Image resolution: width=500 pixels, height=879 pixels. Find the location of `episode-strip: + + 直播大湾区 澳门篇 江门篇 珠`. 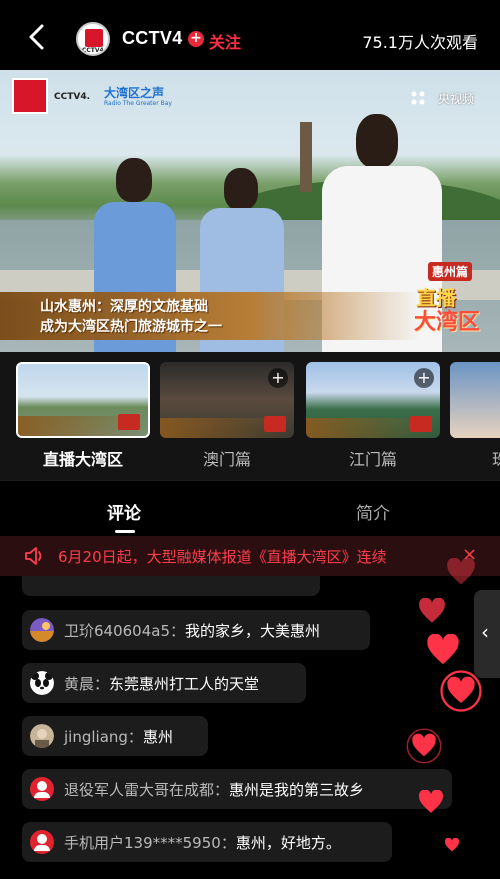

episode-strip: + + 直播大湾区 澳门篇 江门篇 珠 is located at coordinates (250, 416).